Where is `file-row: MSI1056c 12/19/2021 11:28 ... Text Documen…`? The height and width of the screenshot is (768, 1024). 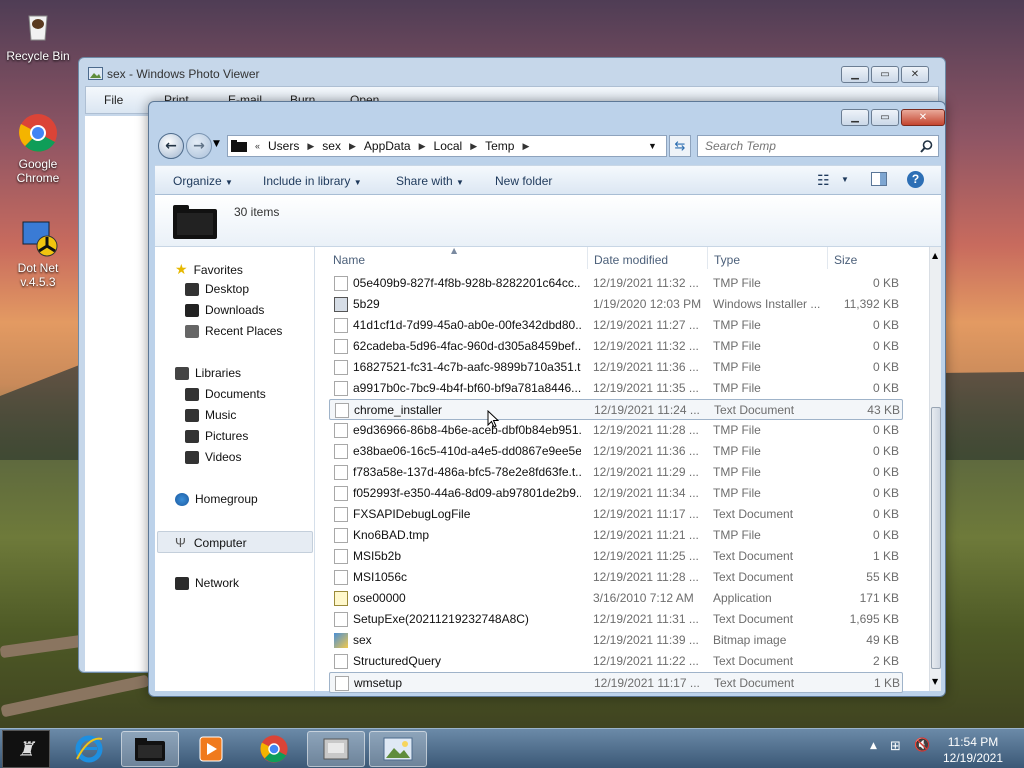 file-row: MSI1056c 12/19/2021 11:28 ... Text Documen… is located at coordinates (616, 577).